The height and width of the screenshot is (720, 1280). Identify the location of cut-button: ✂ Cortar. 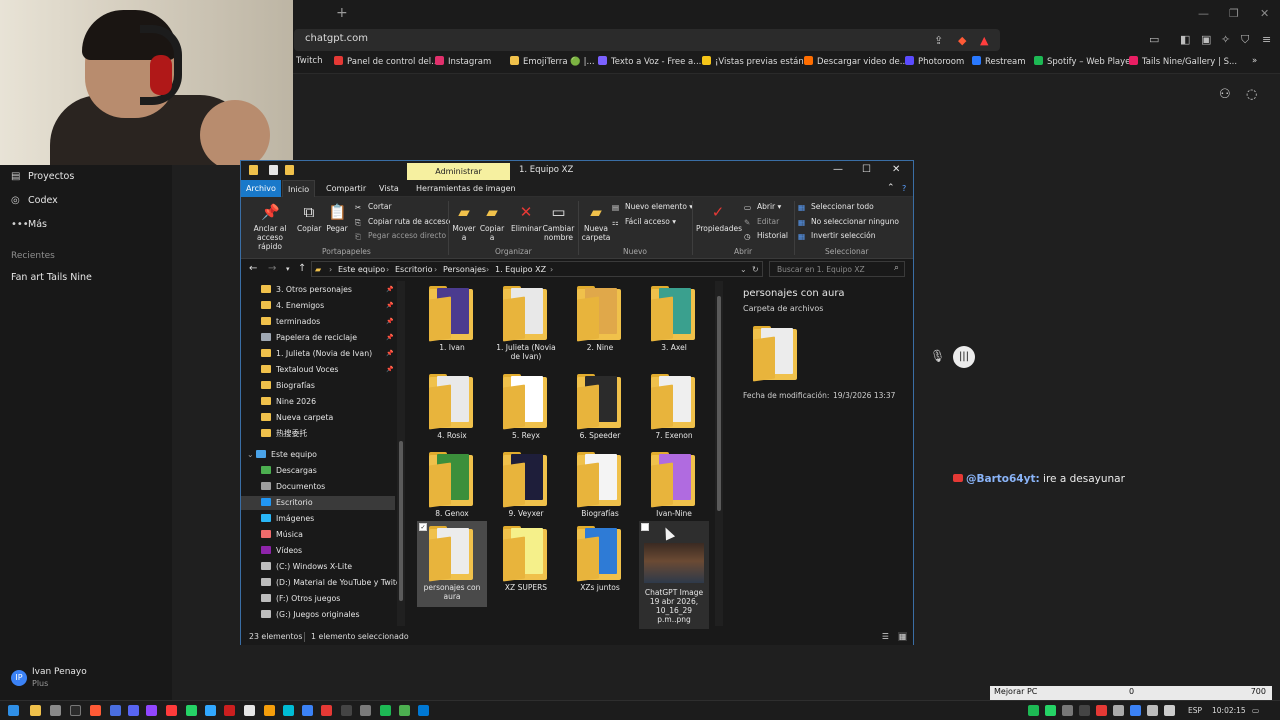
(373, 207).